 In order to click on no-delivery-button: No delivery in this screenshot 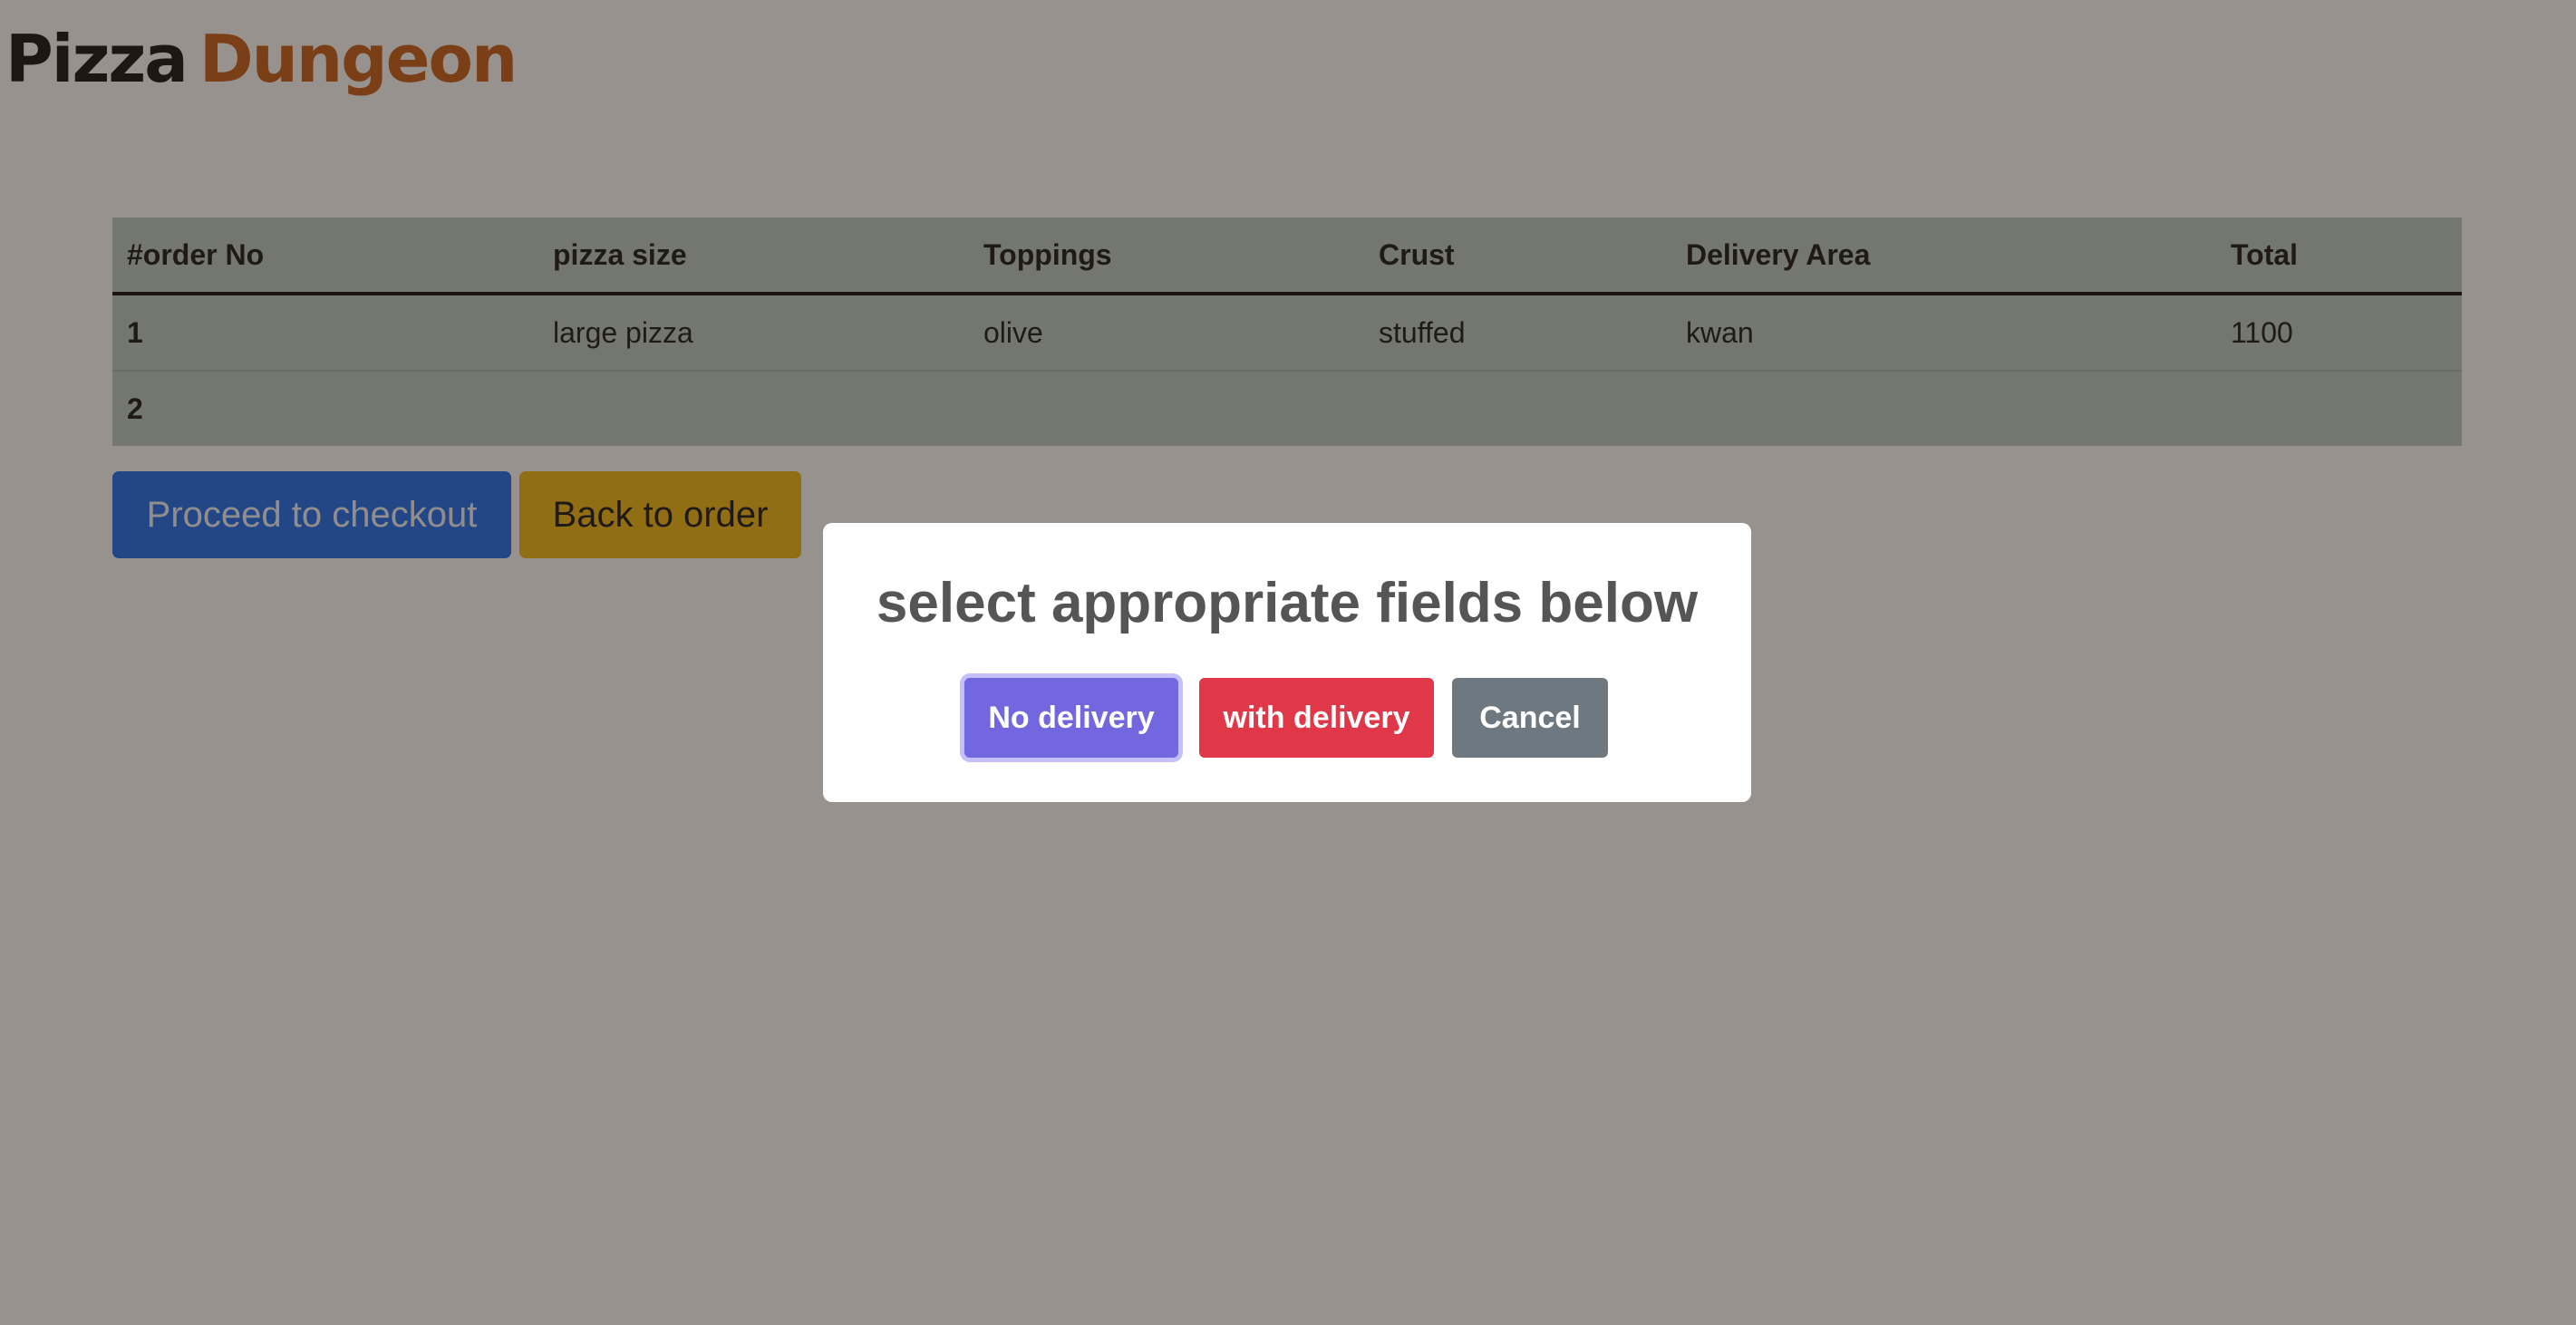, I will do `click(1071, 718)`.